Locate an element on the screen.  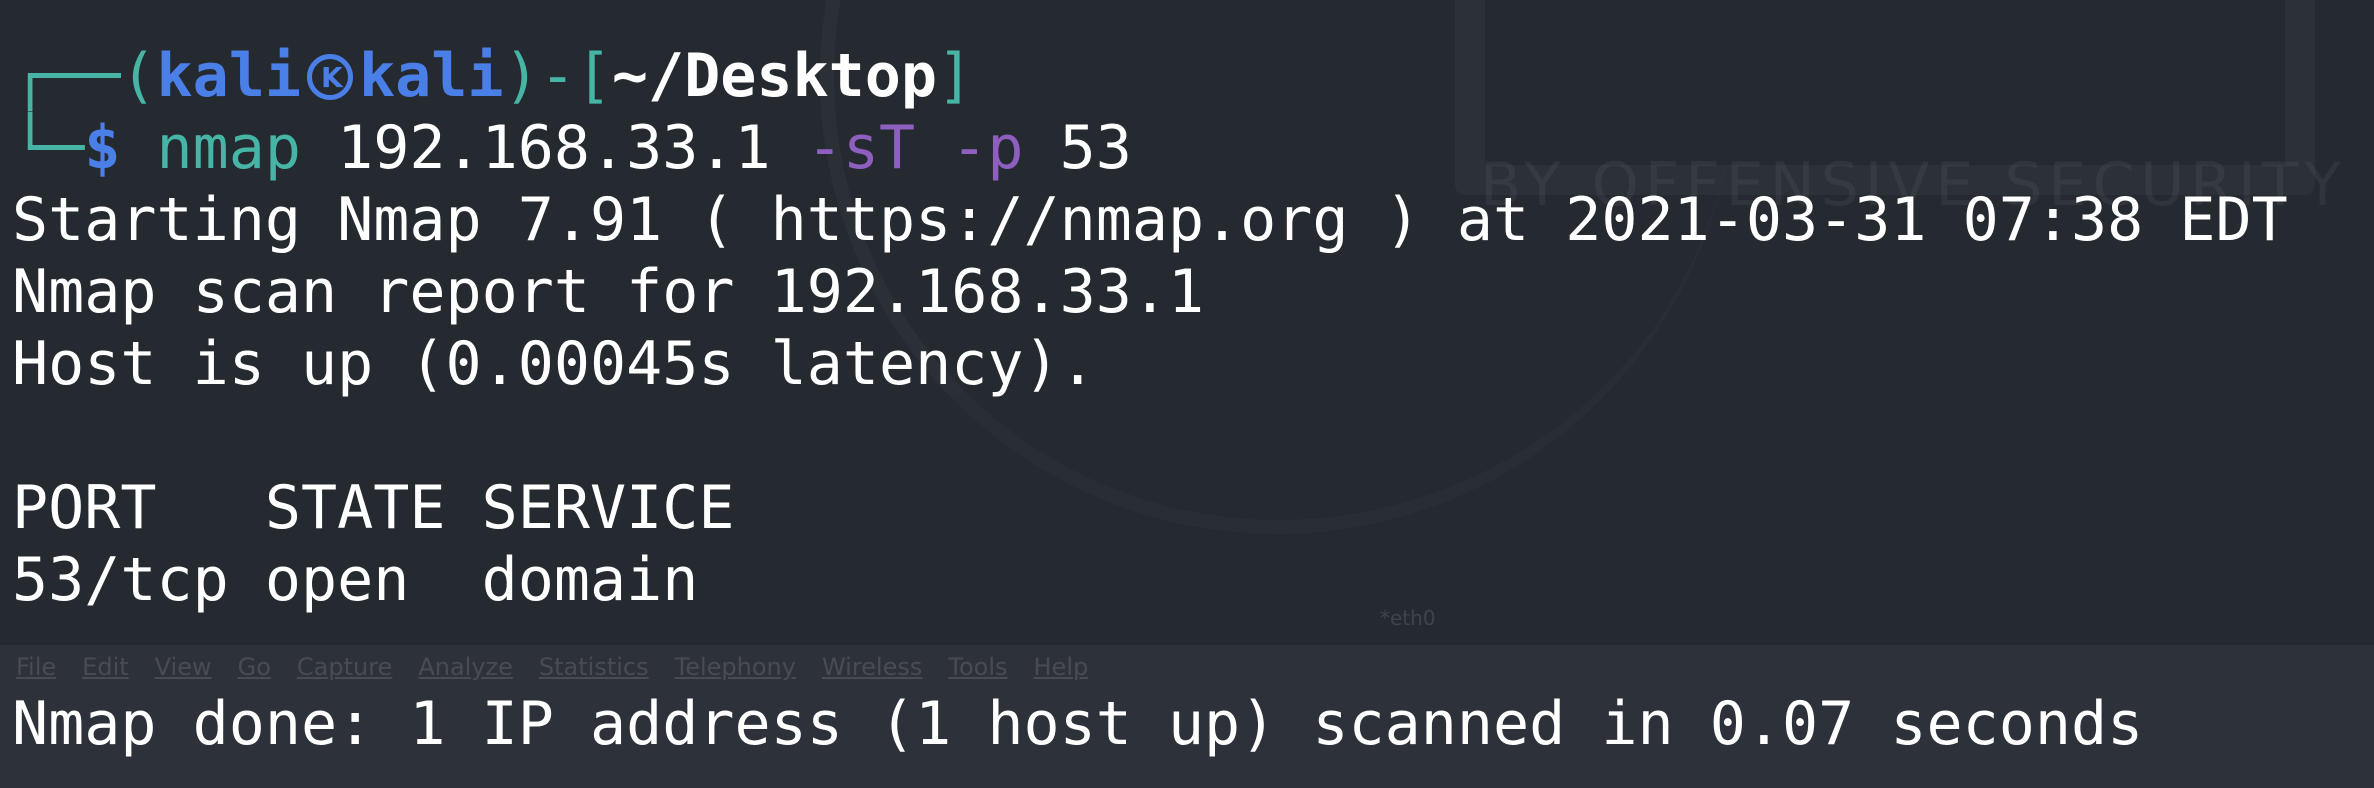
prompt-header-line: ┌──(kalikali)-[~/Desktop] is located at coordinates (492, 76).